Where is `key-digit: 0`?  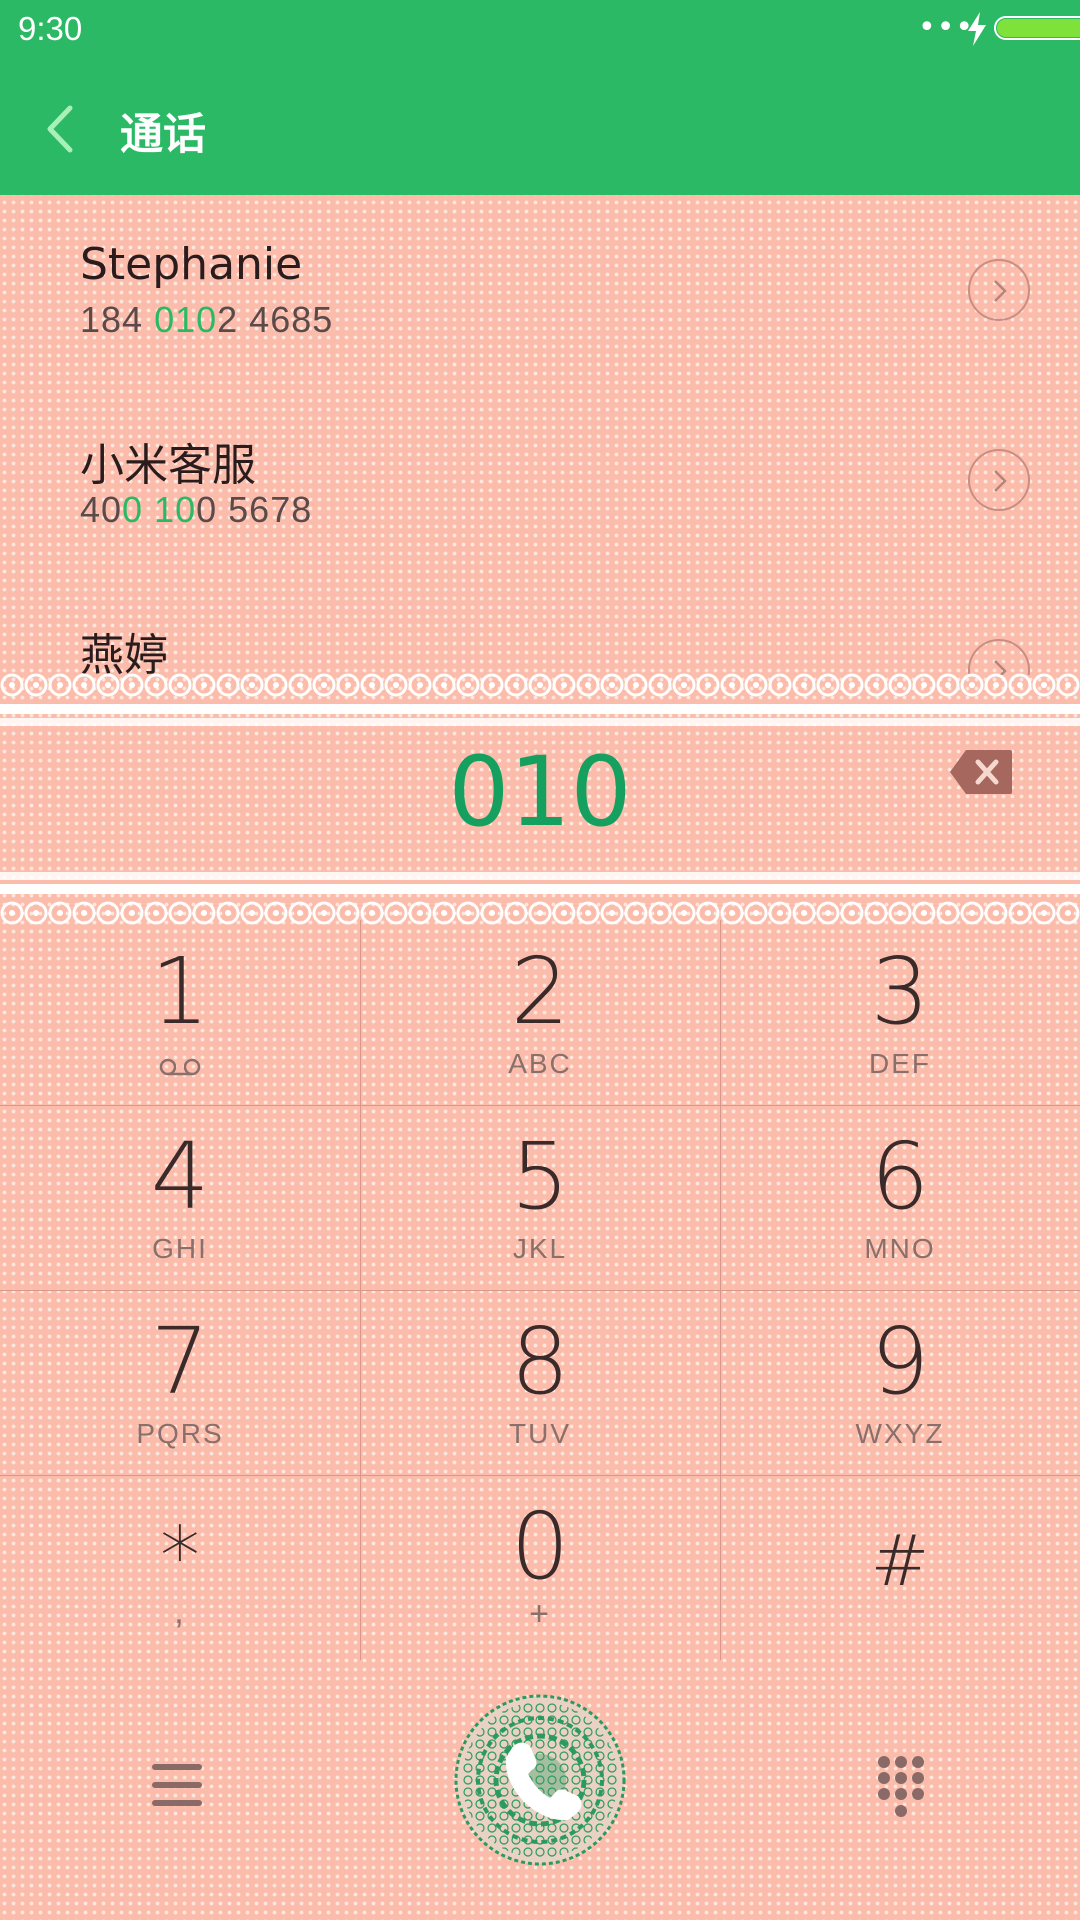 key-digit: 0 is located at coordinates (540, 1546).